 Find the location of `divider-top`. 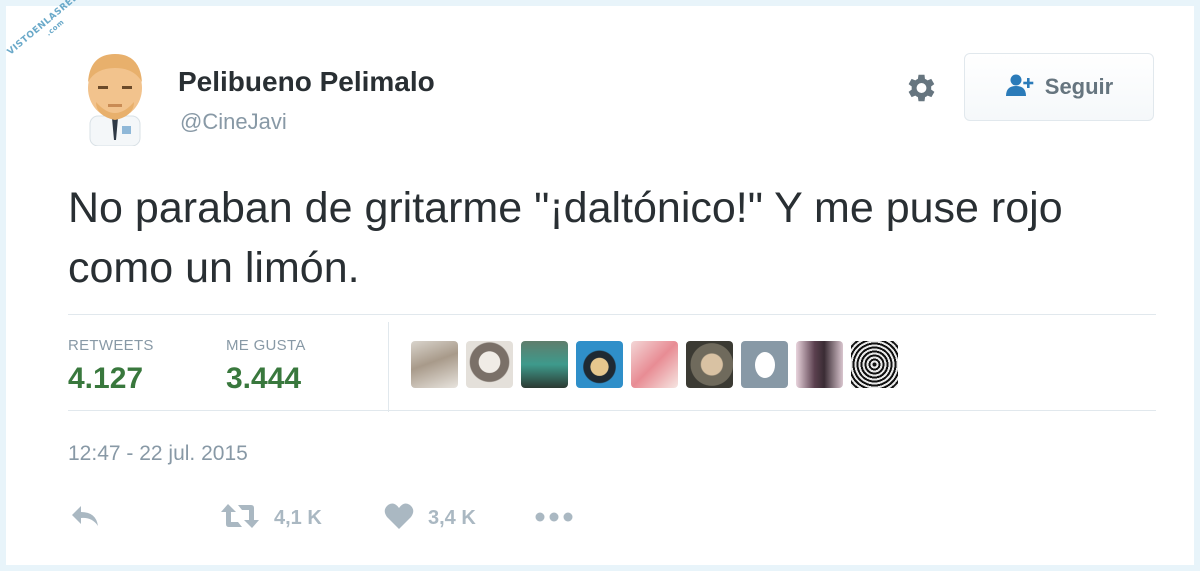

divider-top is located at coordinates (612, 314).